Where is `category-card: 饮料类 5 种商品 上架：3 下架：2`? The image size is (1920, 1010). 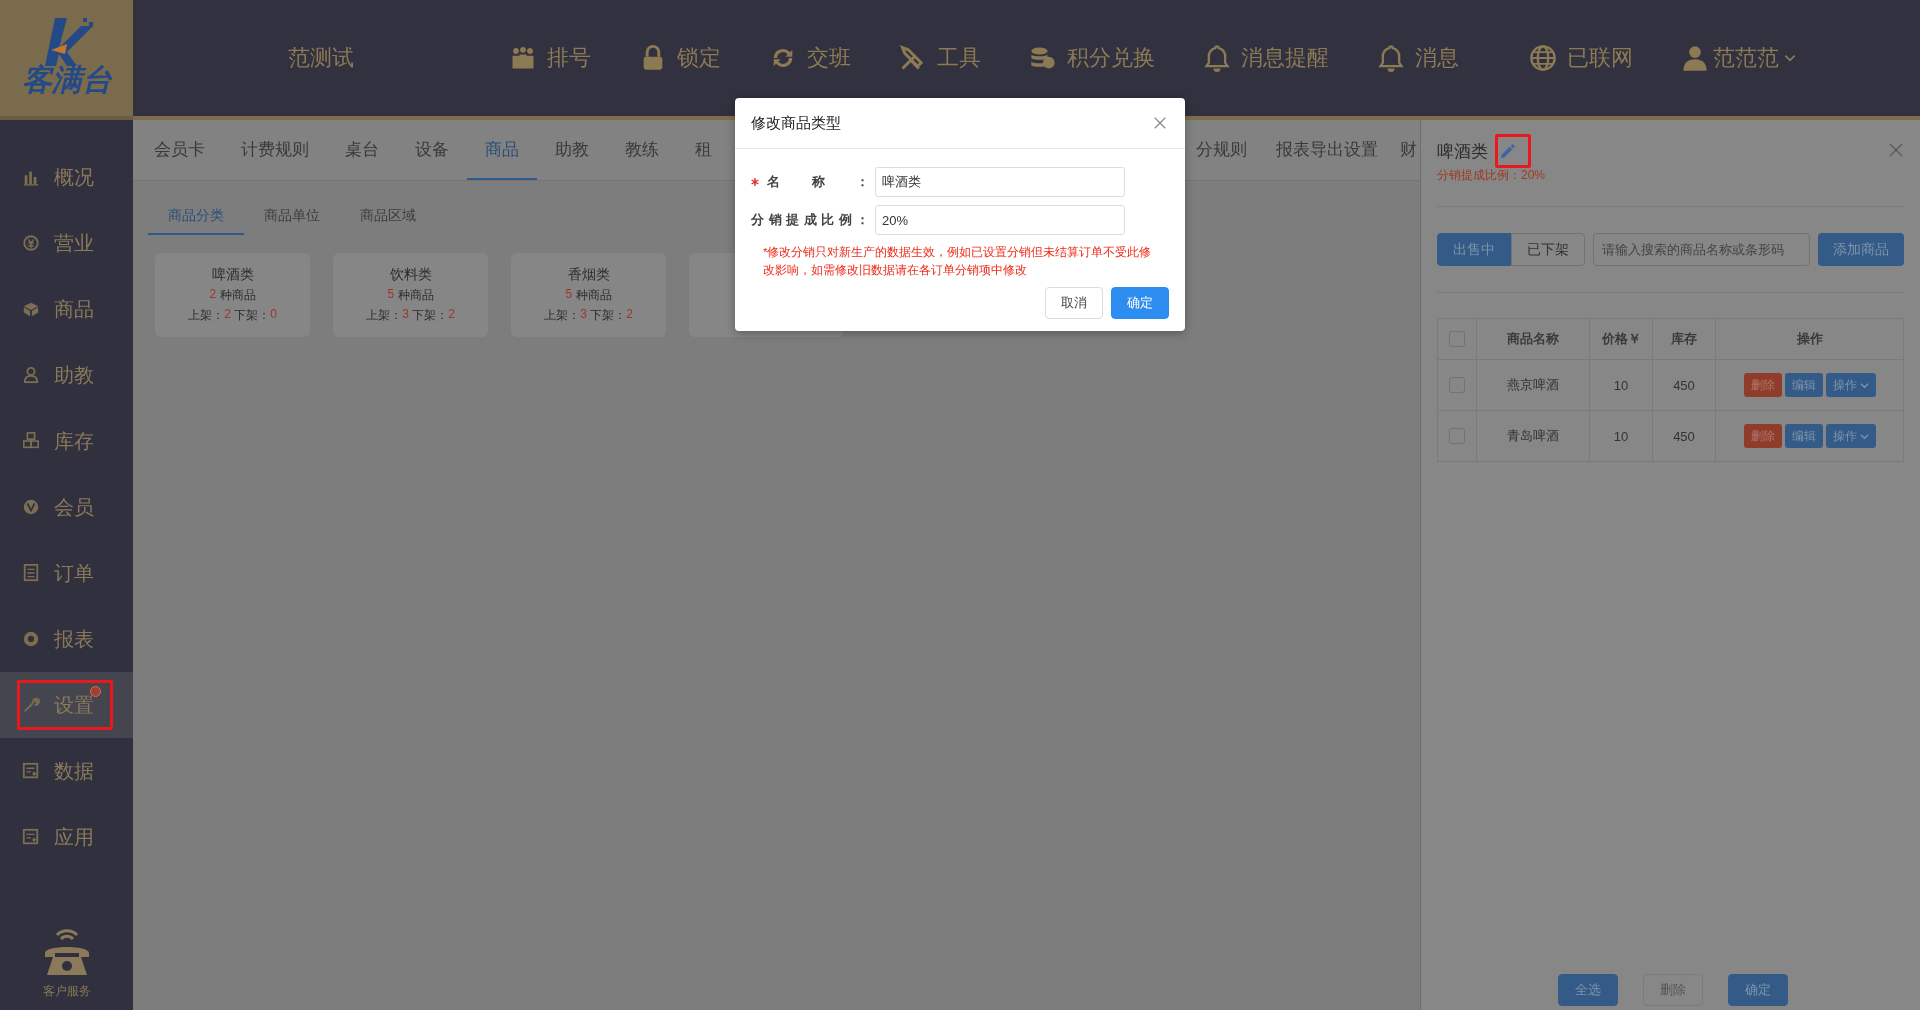
category-card: 饮料类 5 种商品 上架：3 下架：2 is located at coordinates (410, 295).